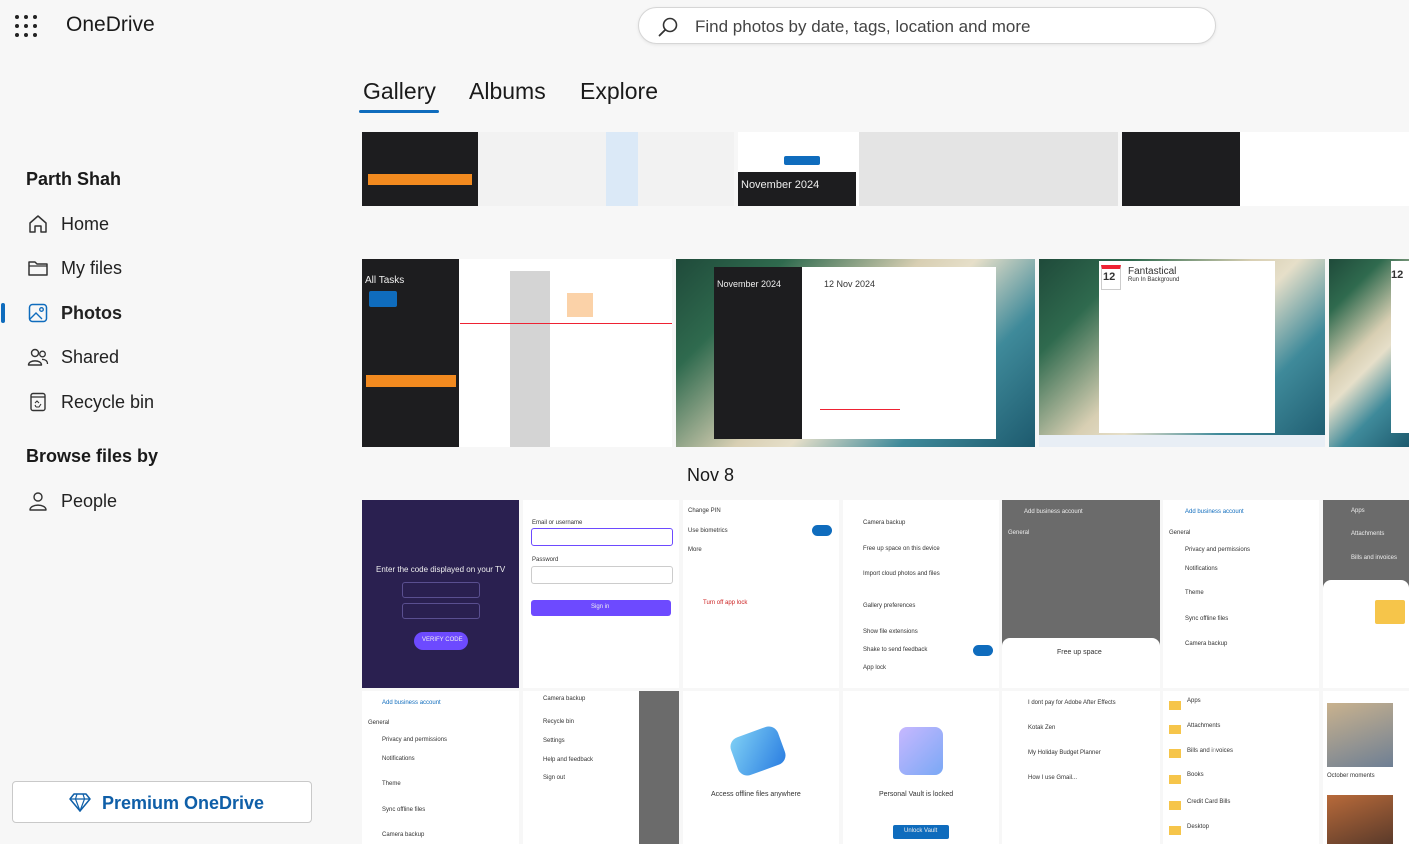  I want to click on sidebar-item-label: Home, so click(85, 224).